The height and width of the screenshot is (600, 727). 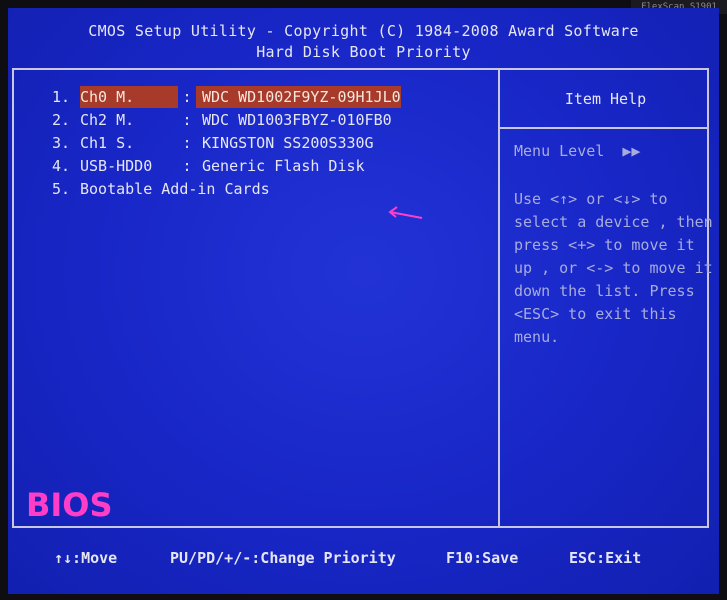 I want to click on panel-divider, so click(x=499, y=298).